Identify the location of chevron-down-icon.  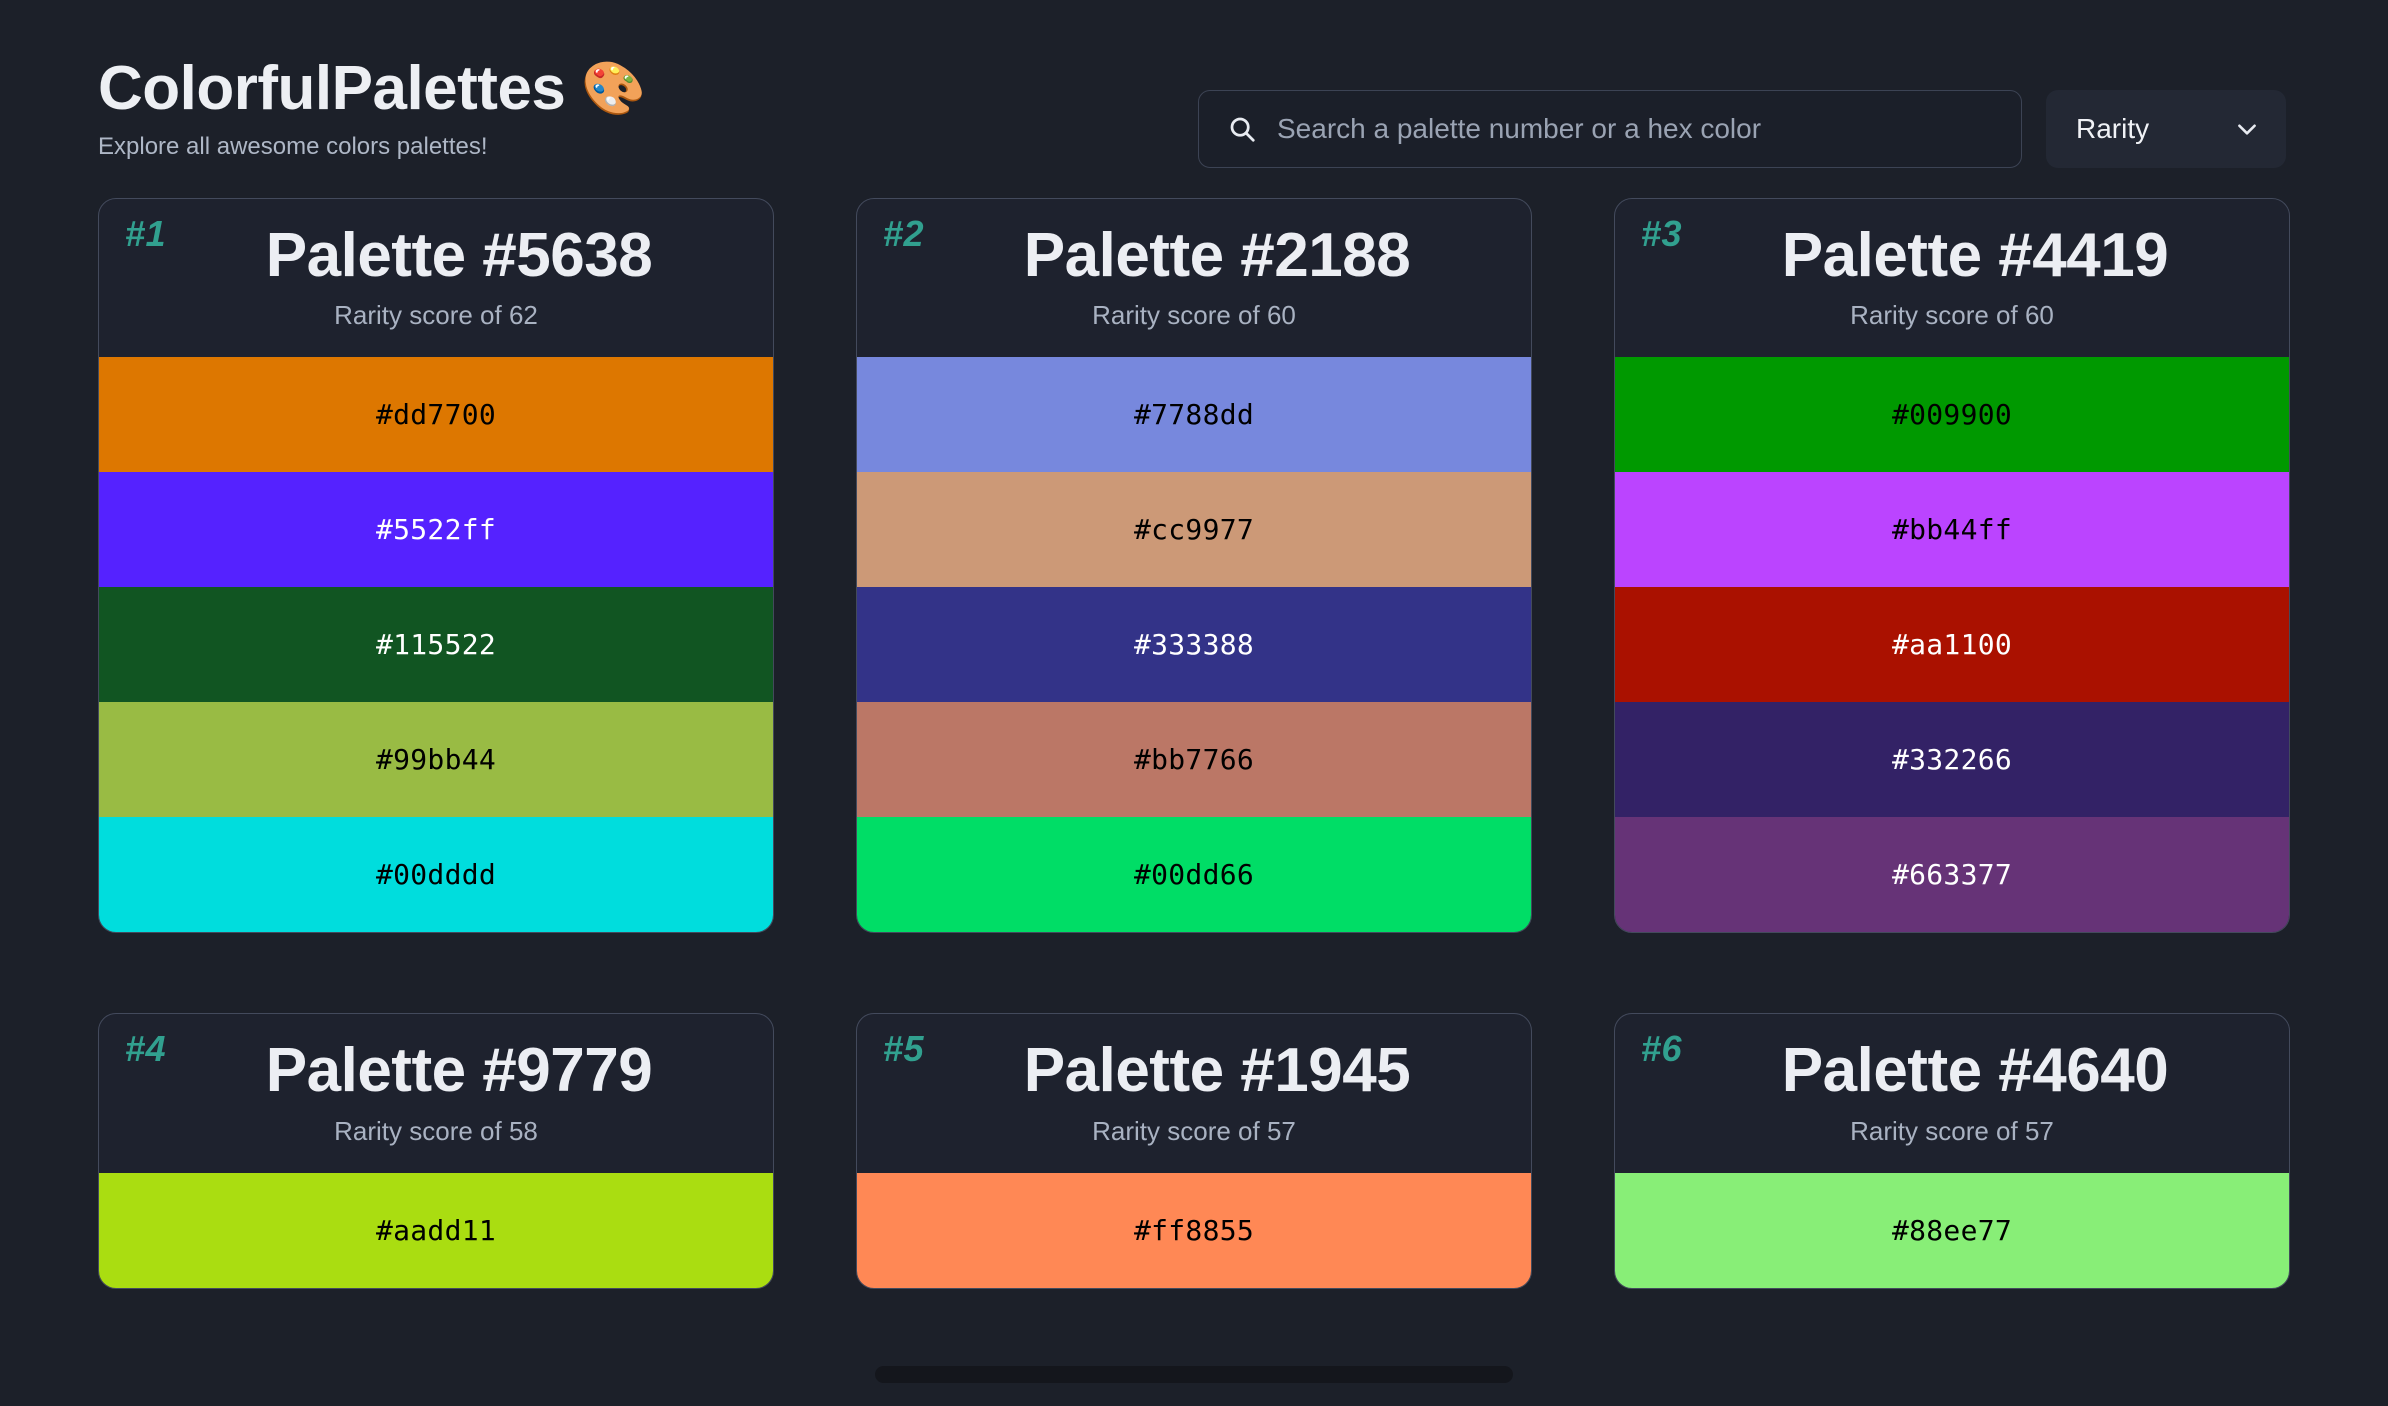
(2247, 129).